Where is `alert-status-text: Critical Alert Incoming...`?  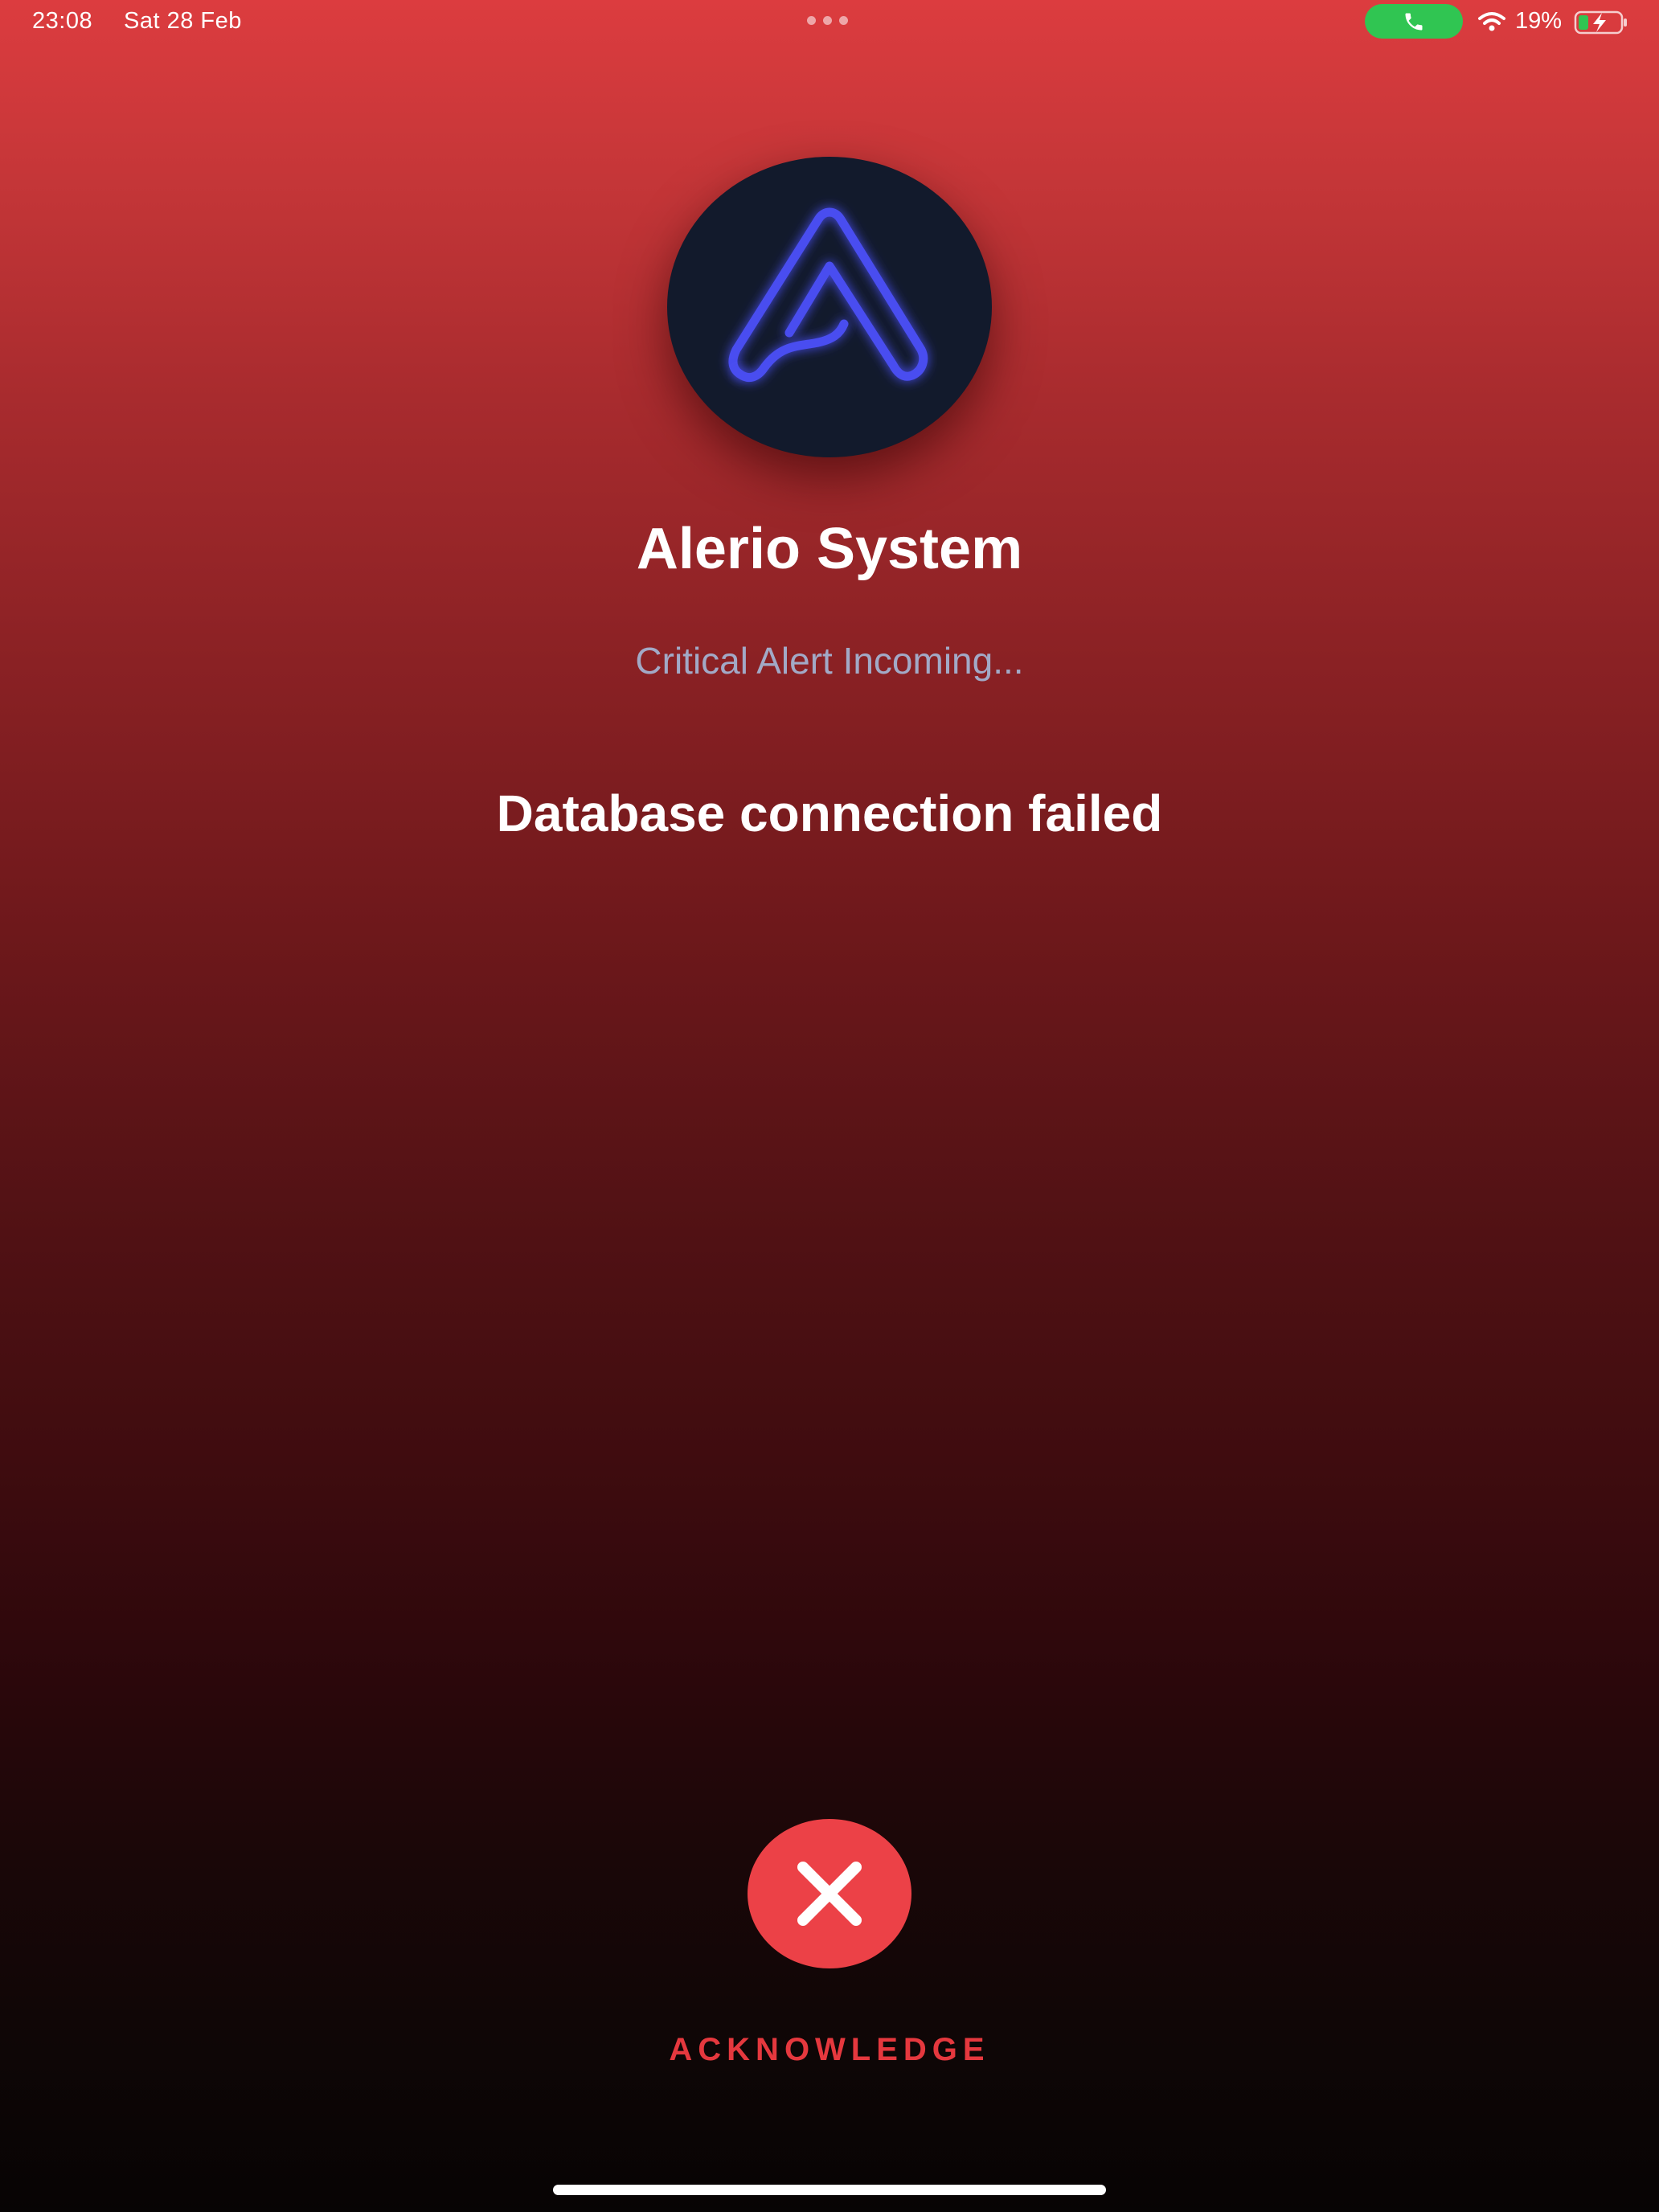 alert-status-text: Critical Alert Incoming... is located at coordinates (829, 661).